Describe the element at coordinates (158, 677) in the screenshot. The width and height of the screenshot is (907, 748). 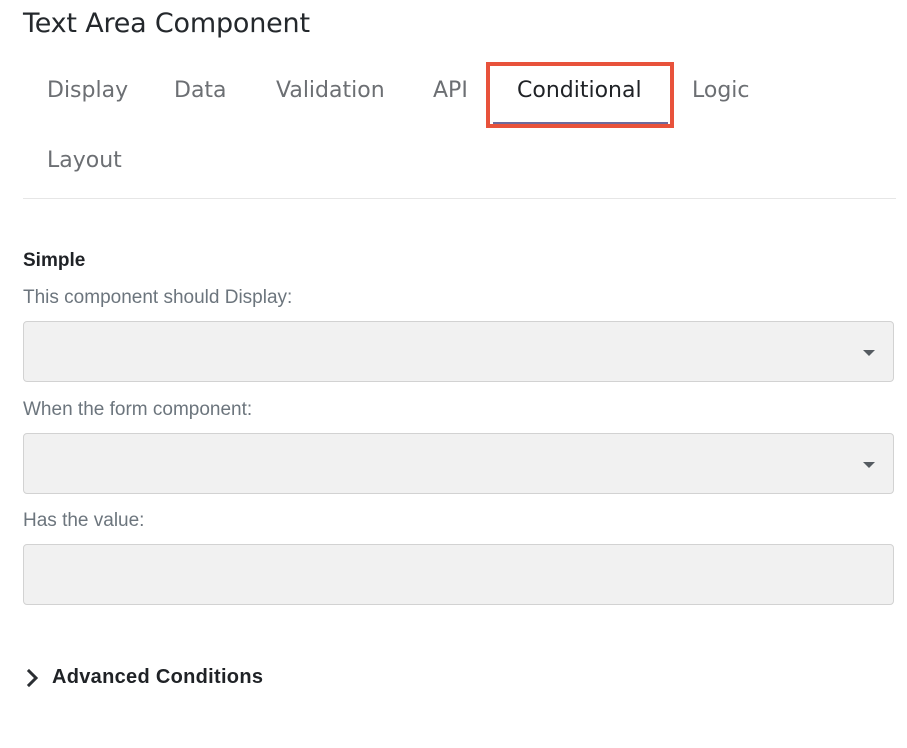
I see `advanced-conditions-label: Advanced Conditions` at that location.